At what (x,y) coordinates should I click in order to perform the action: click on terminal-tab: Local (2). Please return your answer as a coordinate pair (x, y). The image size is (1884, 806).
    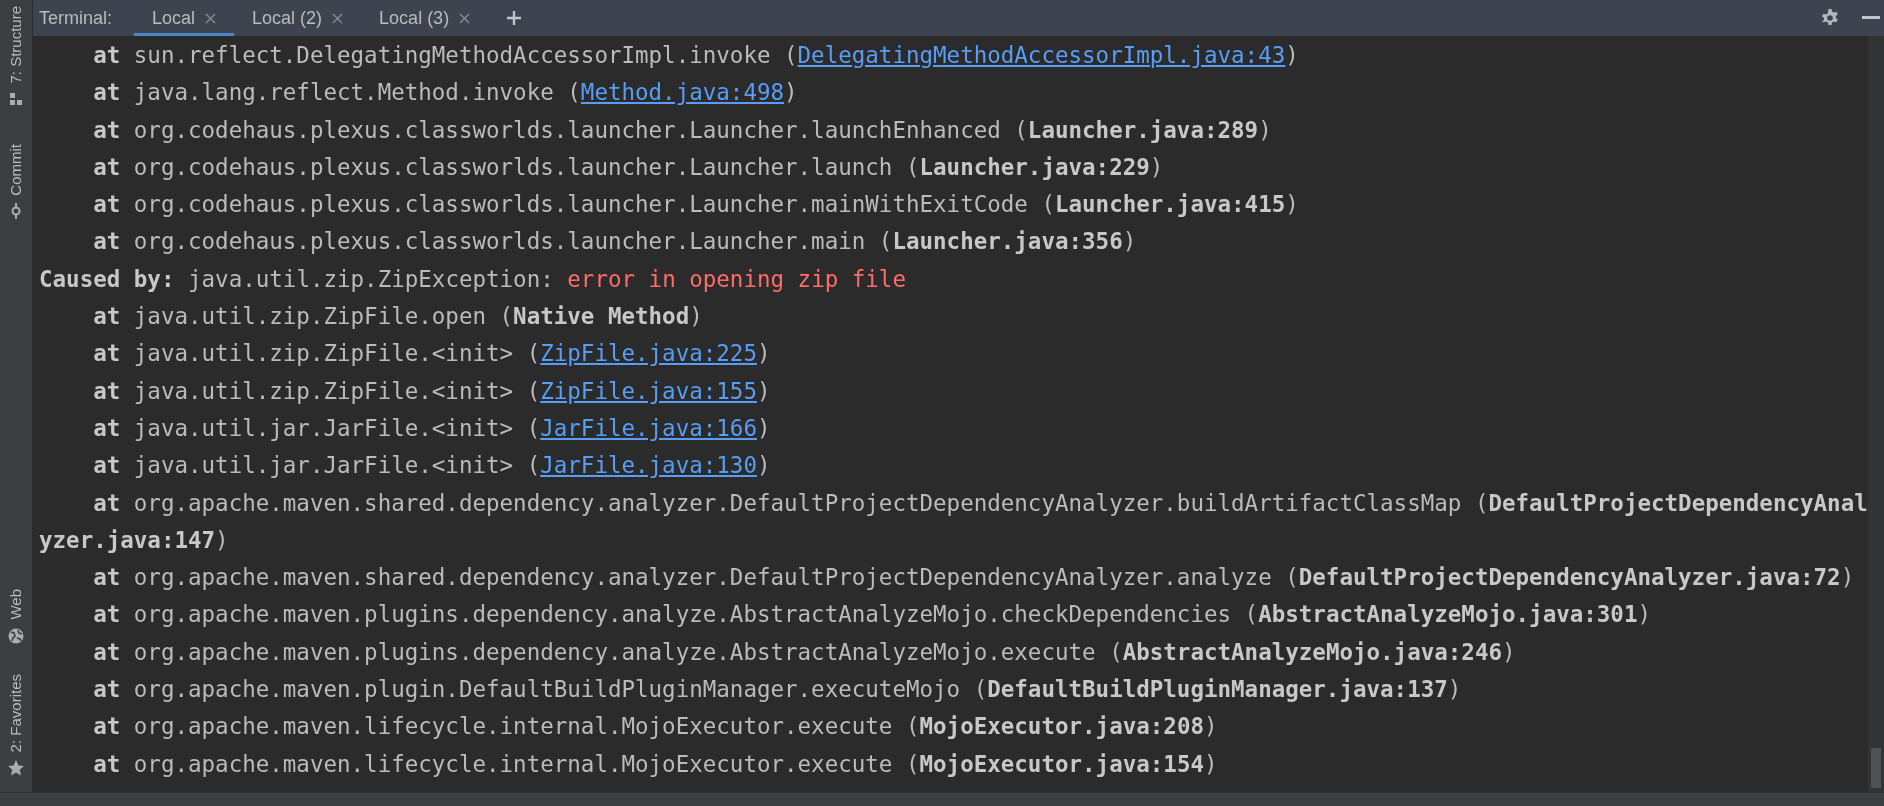
    Looking at the image, I should click on (298, 18).